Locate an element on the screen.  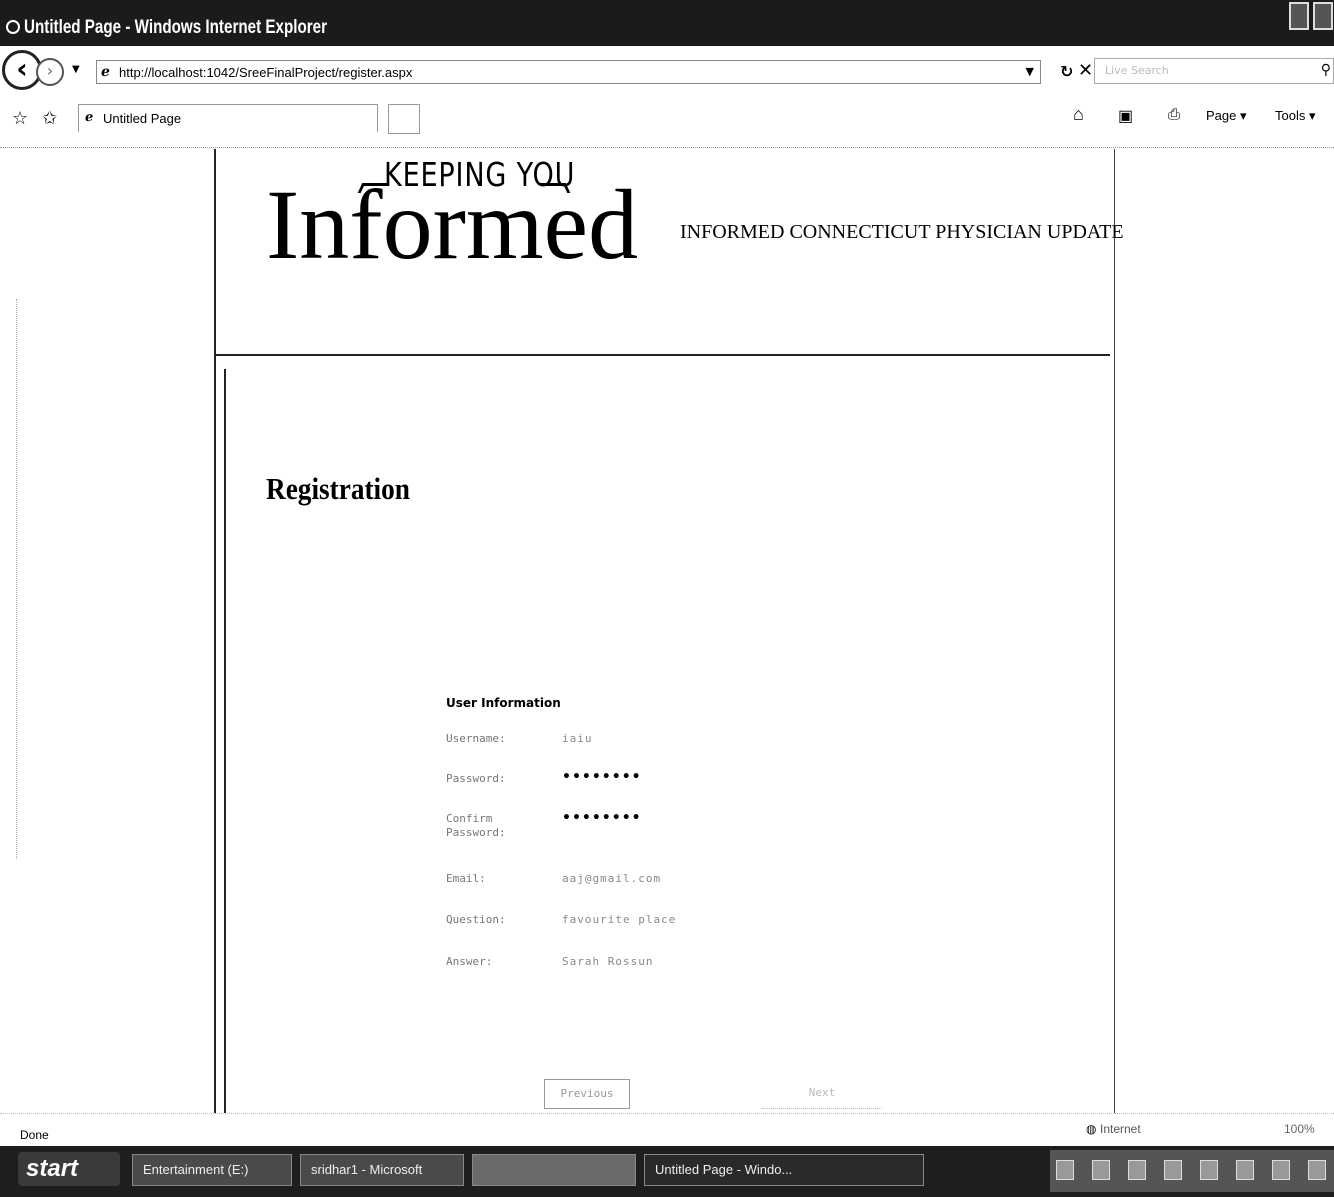
search-input: Live Search ⚲ is located at coordinates (1214, 71).